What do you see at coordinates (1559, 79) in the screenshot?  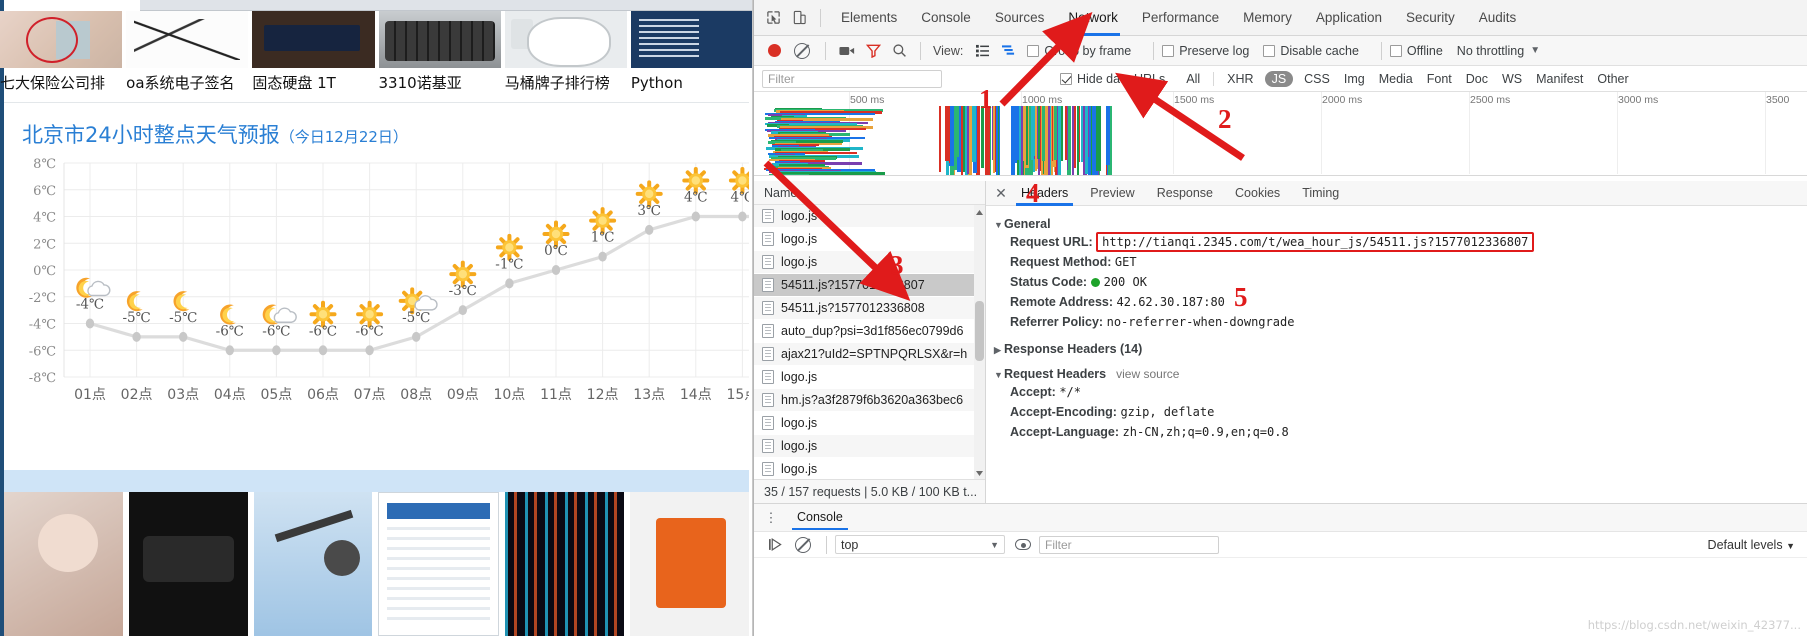 I see `filter-type-manifest: Manifest` at bounding box center [1559, 79].